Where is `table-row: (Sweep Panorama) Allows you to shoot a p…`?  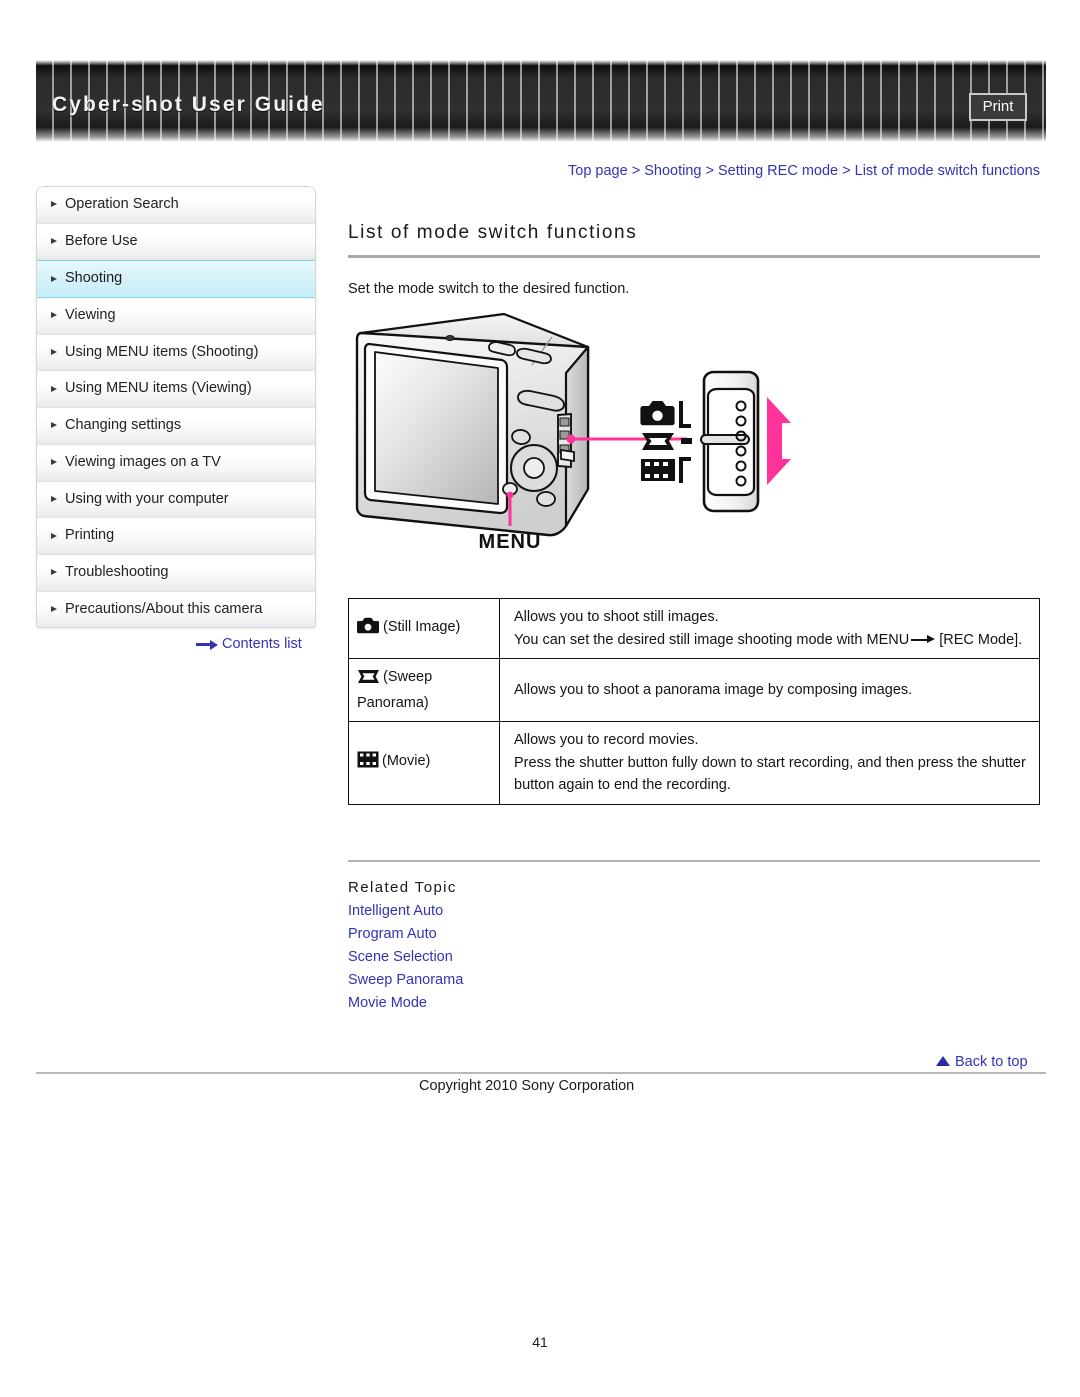 table-row: (Sweep Panorama) Allows you to shoot a p… is located at coordinates (694, 690).